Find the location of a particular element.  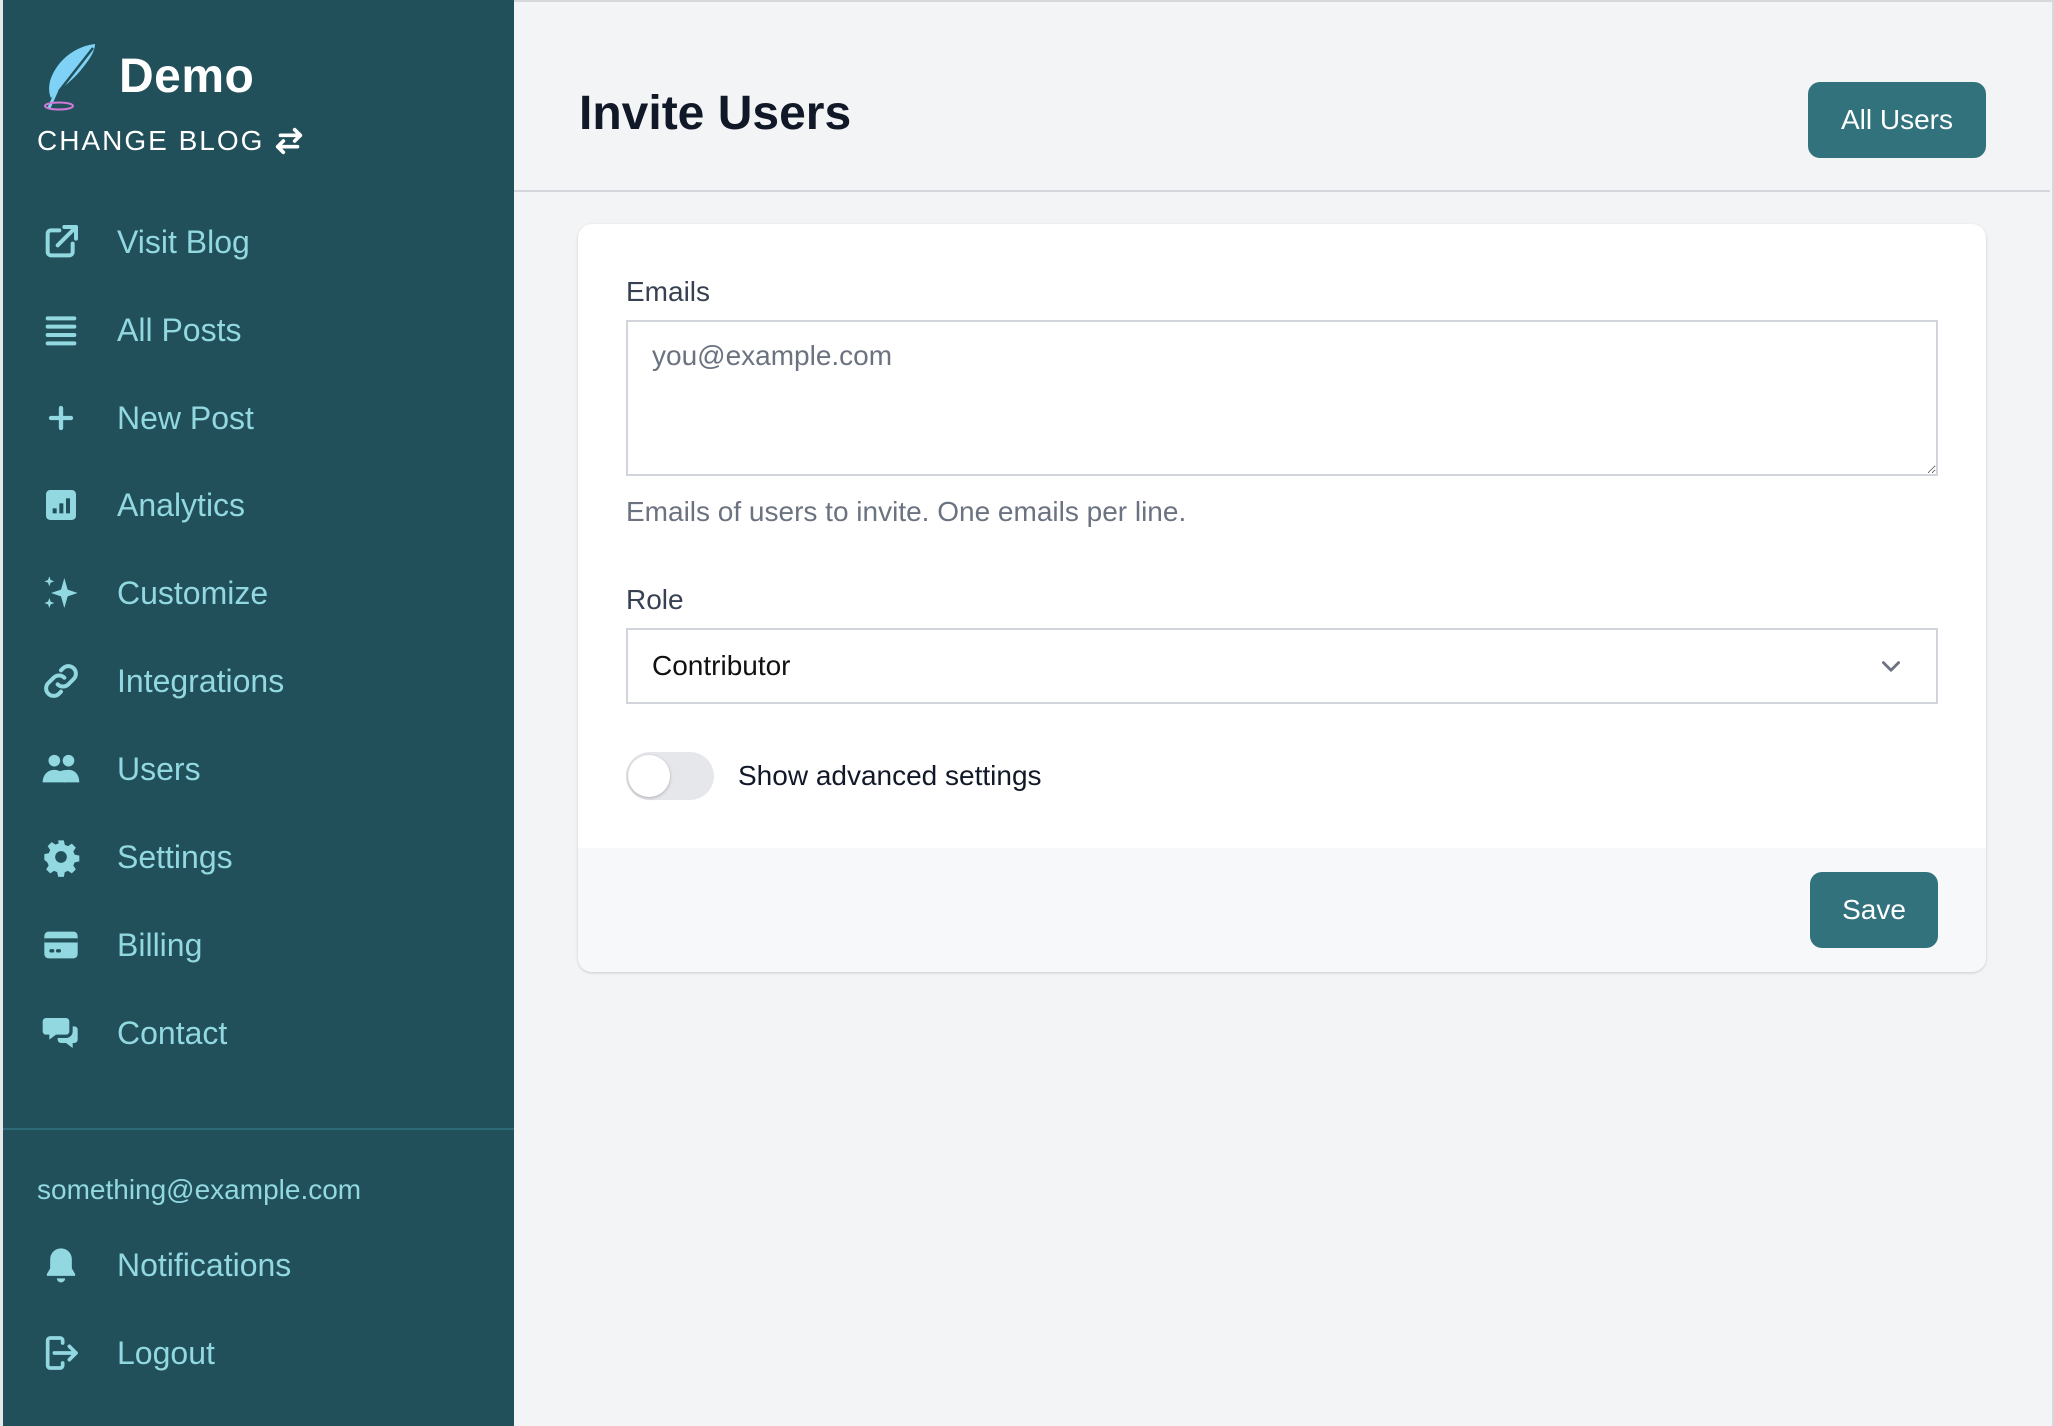

sidebar-item-visit-blog: Visit Blog is located at coordinates (258, 242).